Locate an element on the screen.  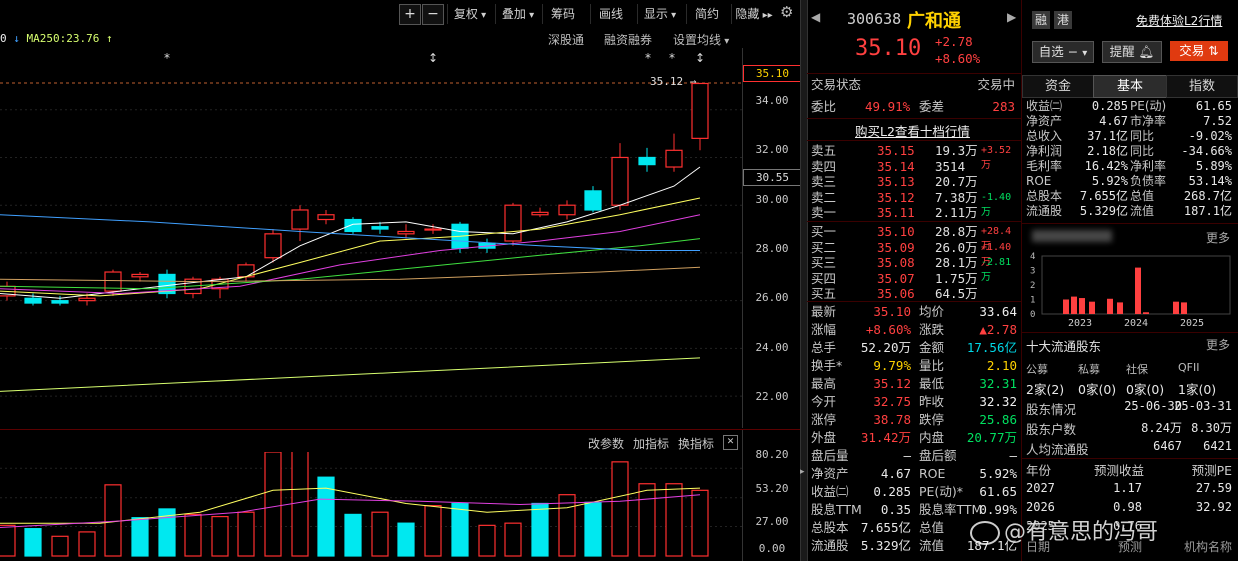
settings-gear-icon: ⚙ is located at coordinates (789, 13).